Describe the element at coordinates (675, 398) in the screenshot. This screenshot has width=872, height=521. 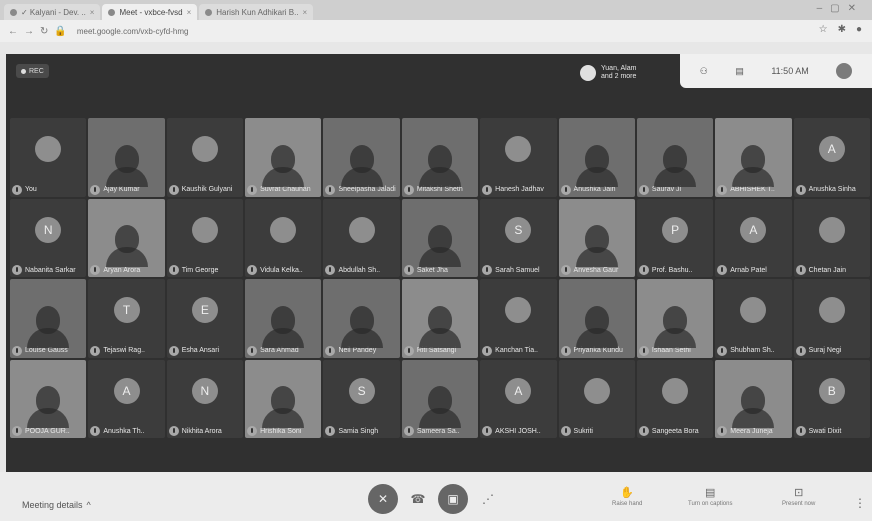
I see `participant-tile: Sangeeta Bora` at that location.